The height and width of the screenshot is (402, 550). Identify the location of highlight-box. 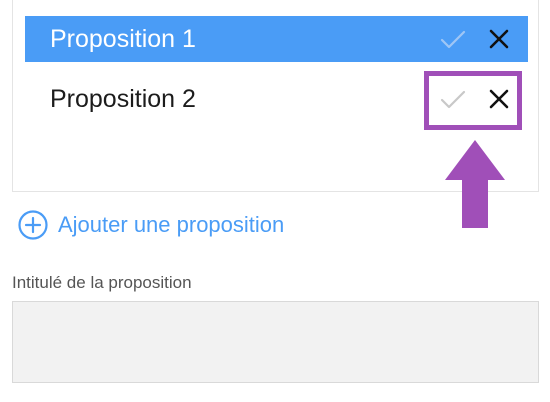
(473, 100).